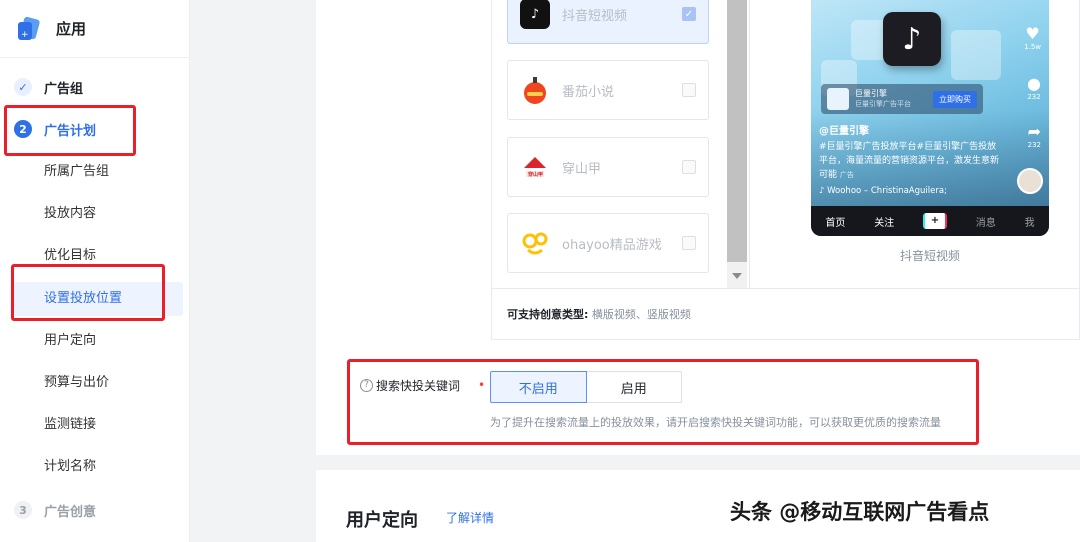 This screenshot has height=542, width=1080. Describe the element at coordinates (70, 256) in the screenshot. I see `substep-goal: 优化目标` at that location.